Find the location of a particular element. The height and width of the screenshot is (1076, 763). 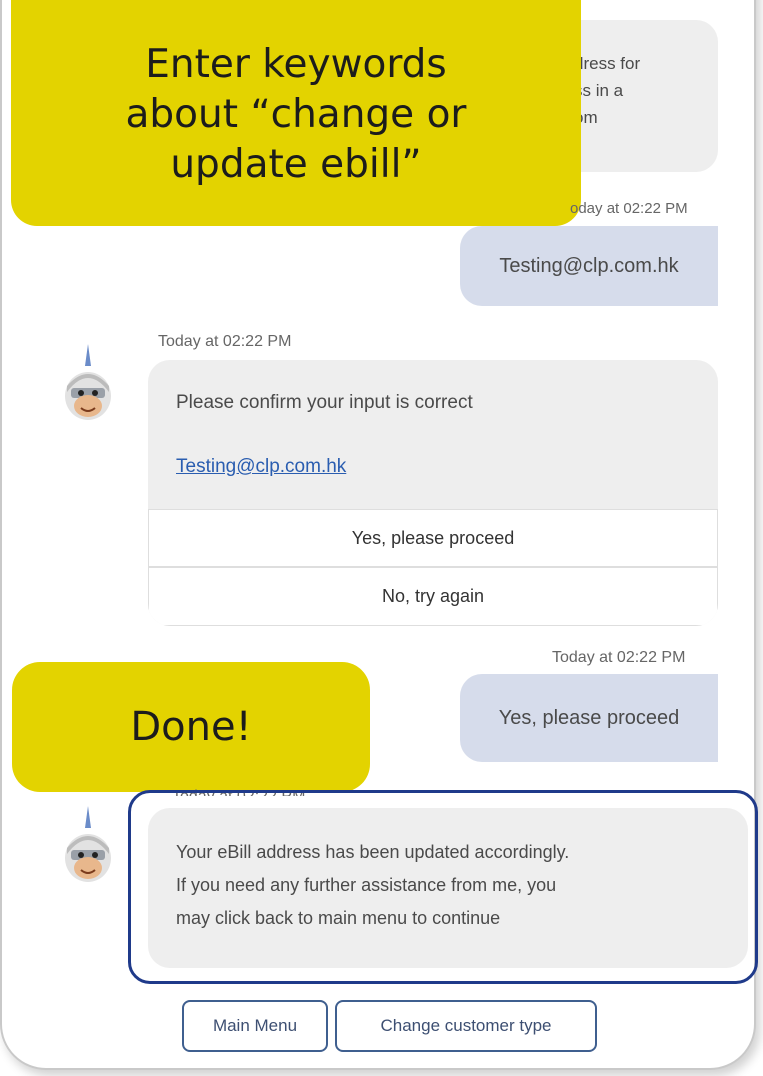

callout-line-3: update ebill” is located at coordinates (296, 164).